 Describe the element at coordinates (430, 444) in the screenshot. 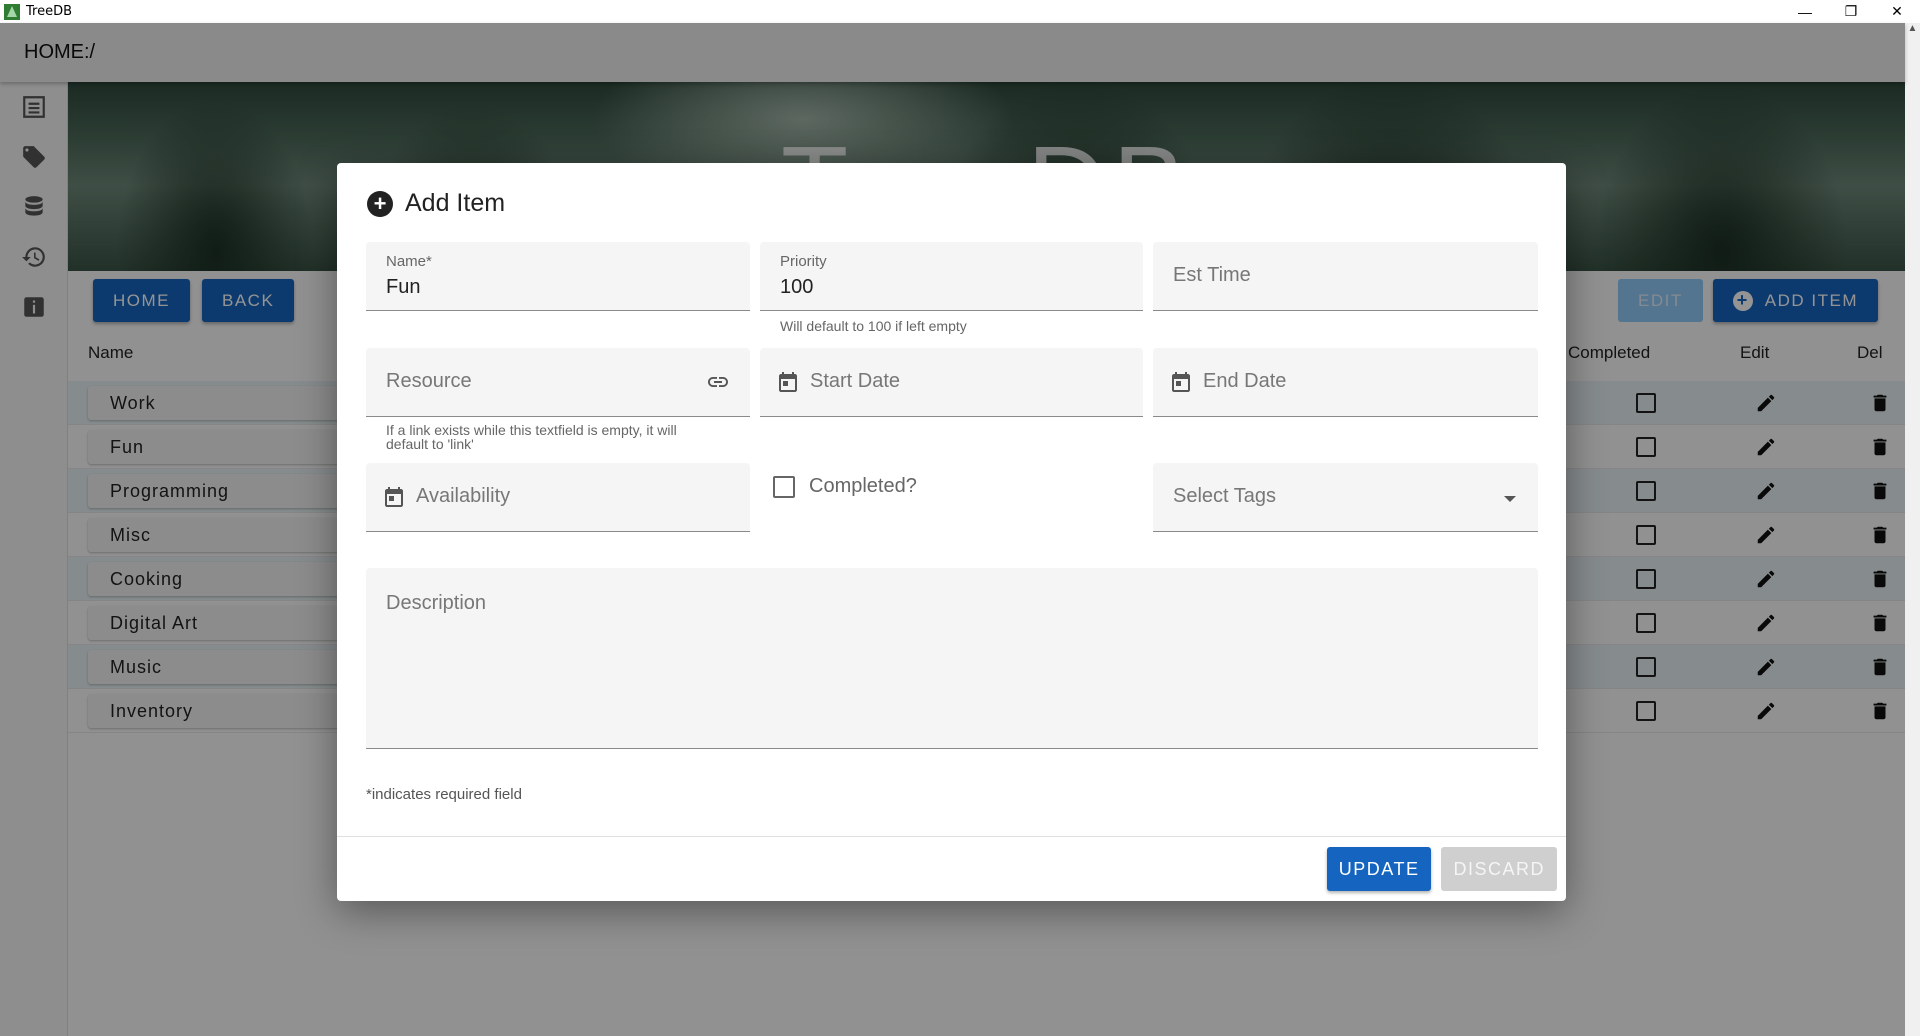

I see `resource-helper-line2: default to 'link'` at that location.